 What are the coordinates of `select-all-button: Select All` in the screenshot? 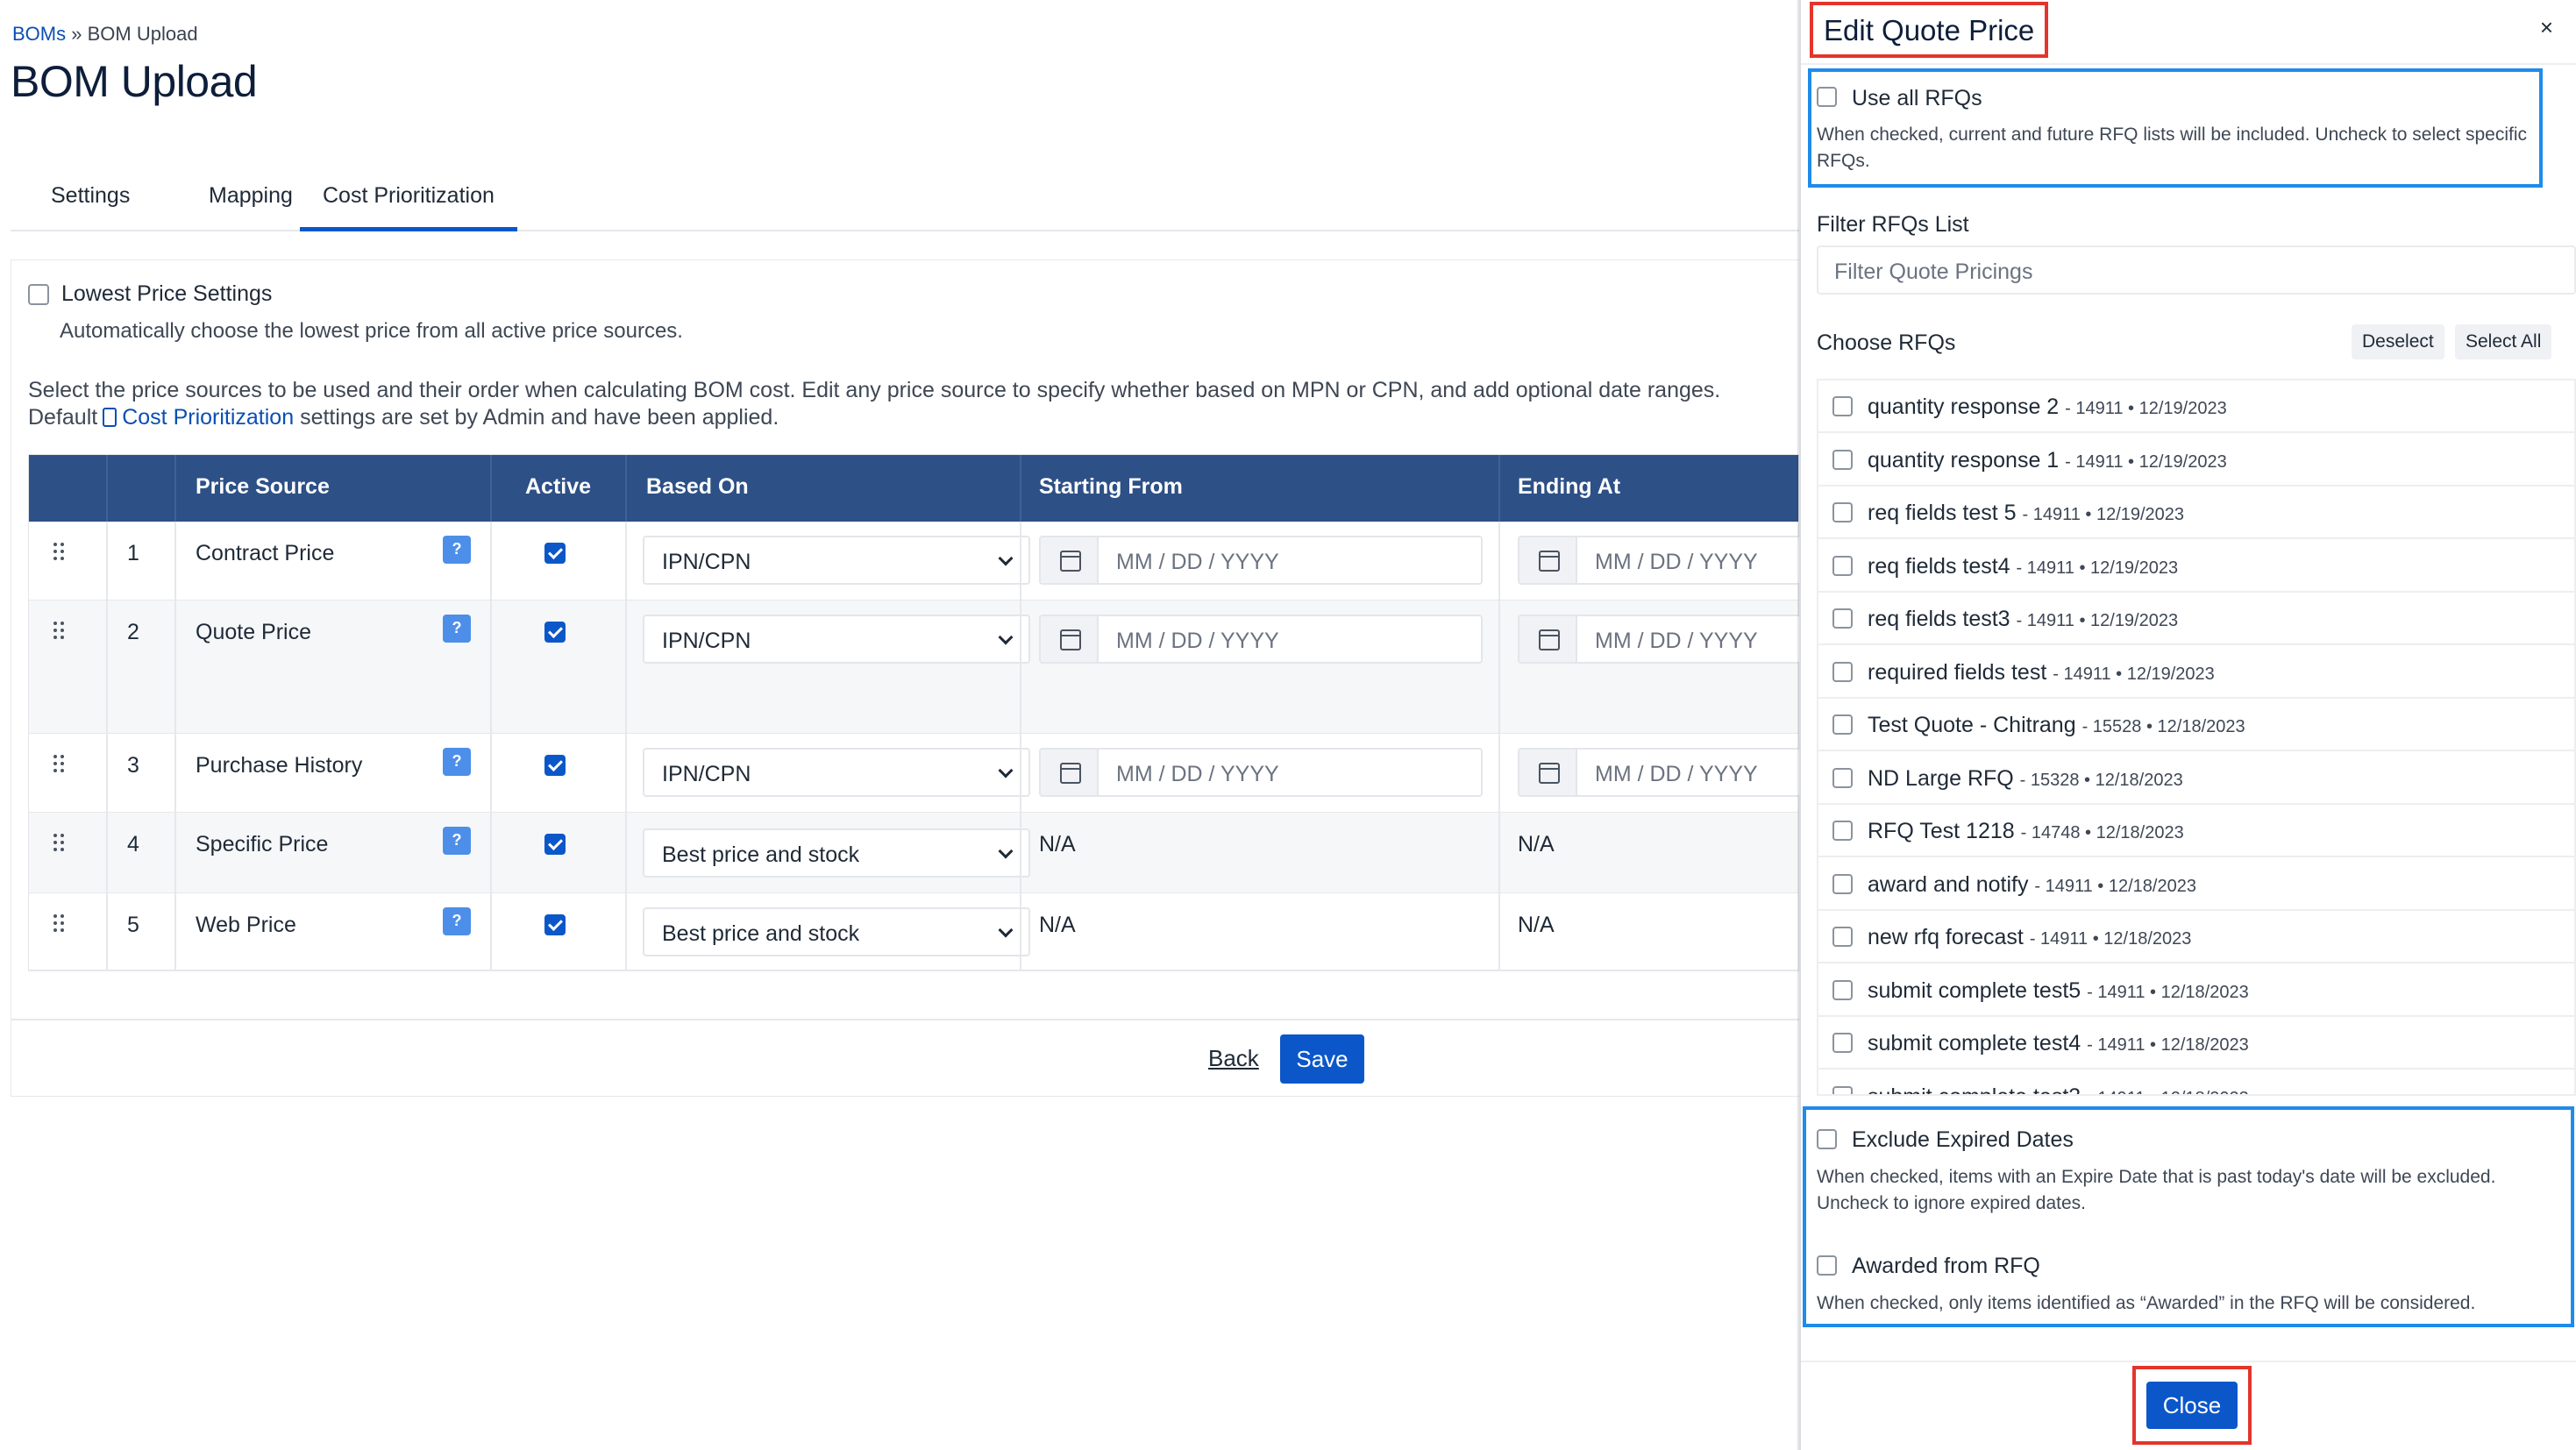 It's located at (2503, 341).